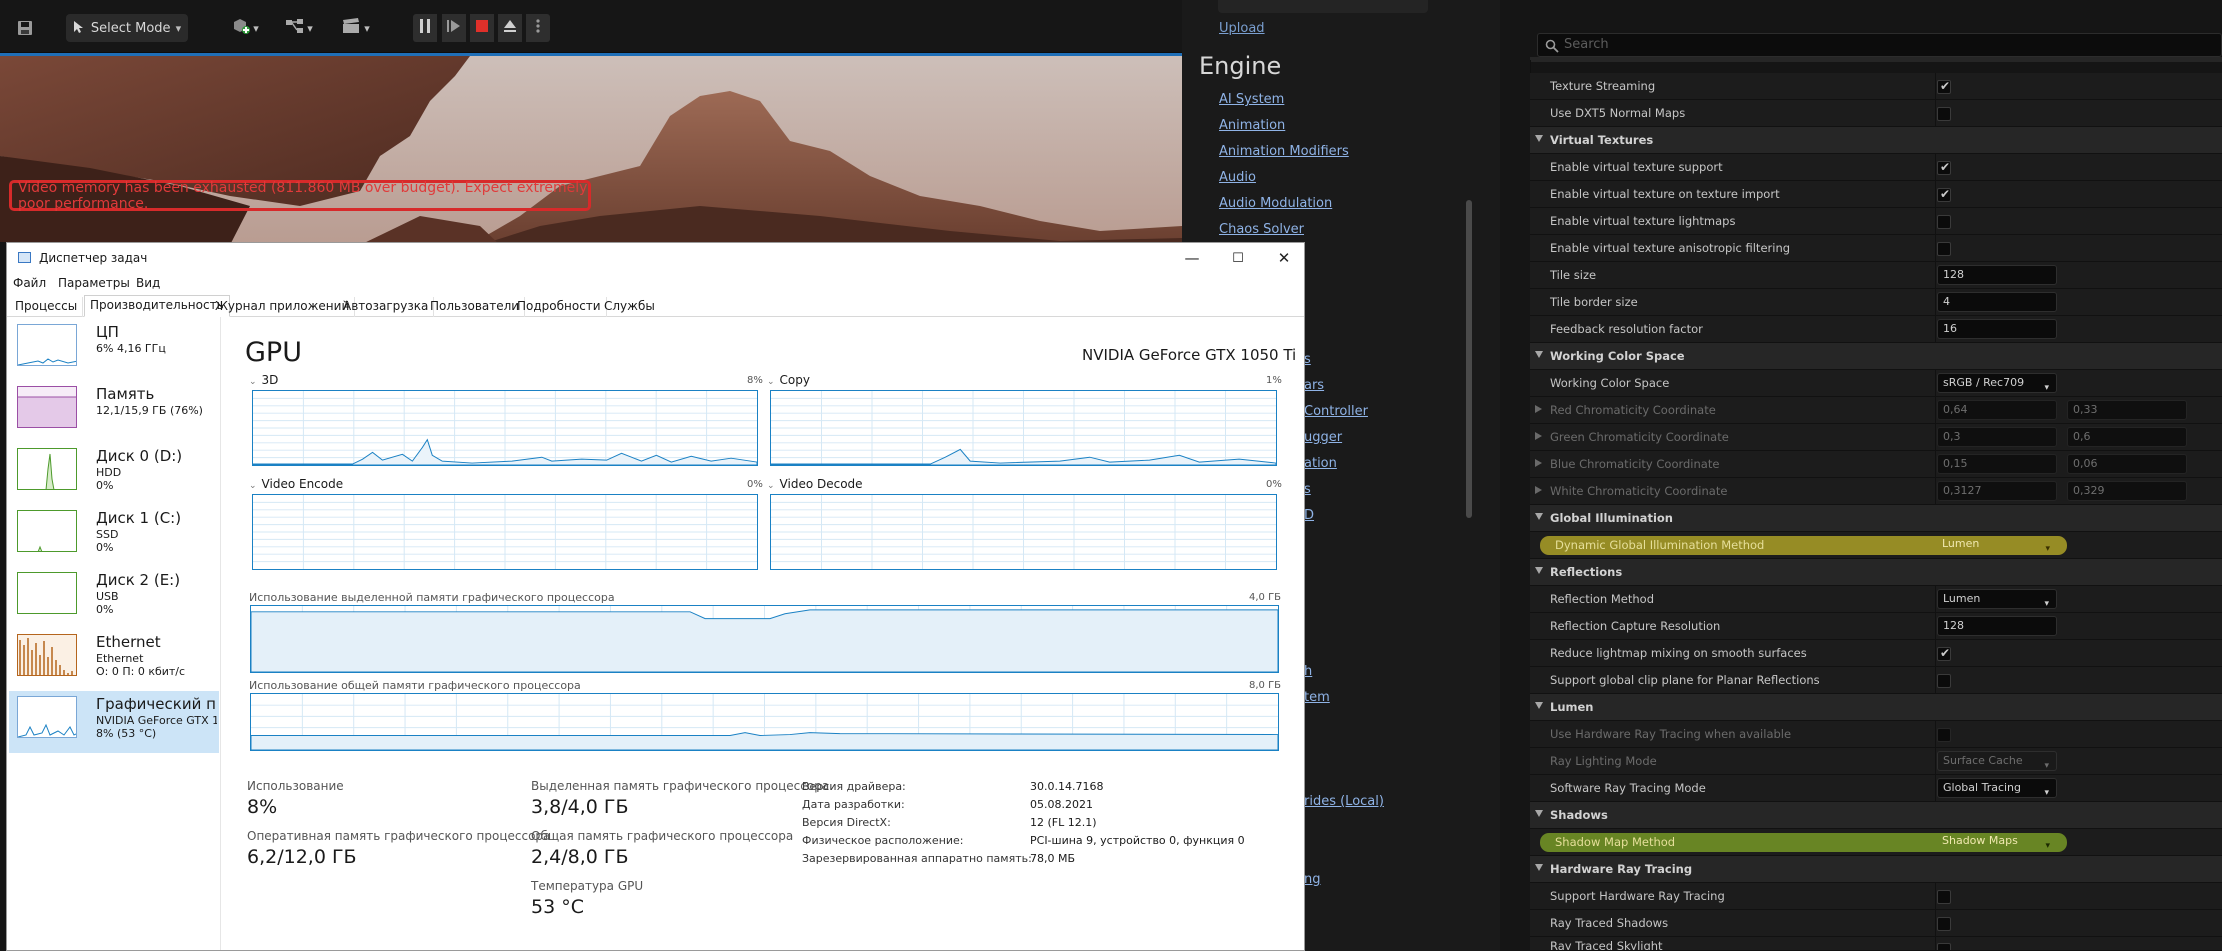 The image size is (2222, 951). Describe the element at coordinates (510, 28) in the screenshot. I see `eject-button` at that location.